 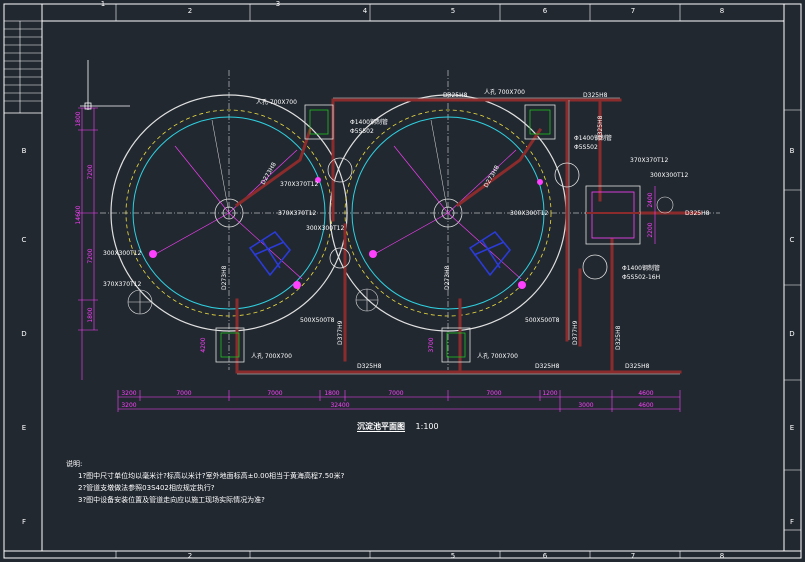 I want to click on axis-crosshair, so click(x=105, y=85).